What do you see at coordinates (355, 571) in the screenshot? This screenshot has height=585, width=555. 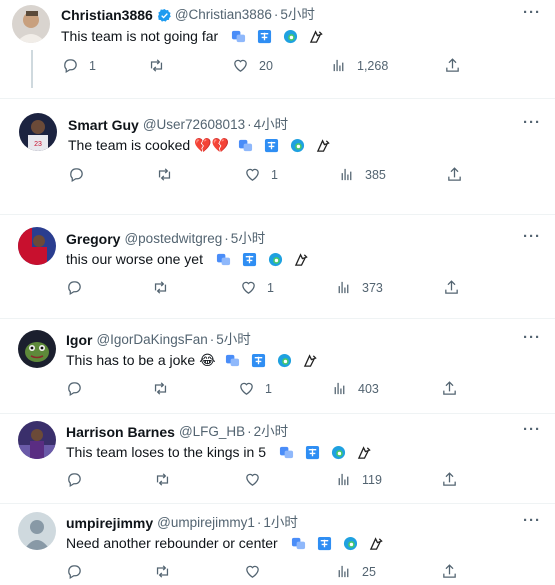 I see `views-button: 25` at bounding box center [355, 571].